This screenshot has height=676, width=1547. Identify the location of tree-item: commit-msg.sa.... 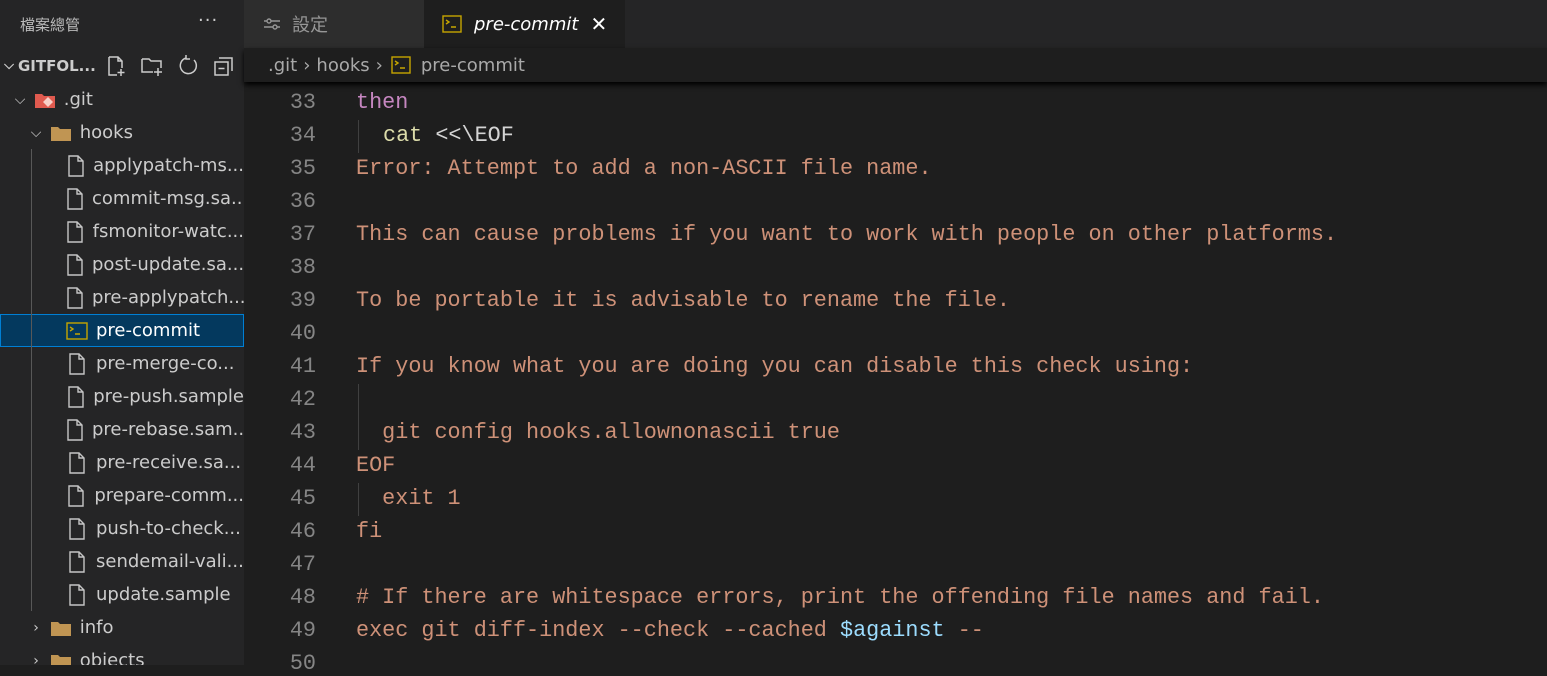
(122, 198).